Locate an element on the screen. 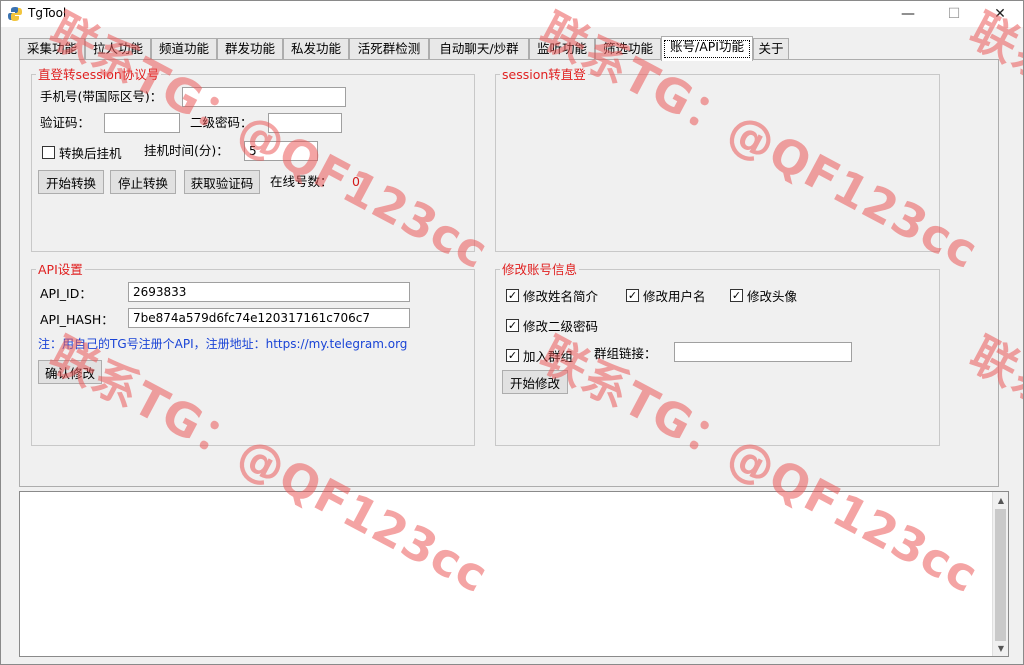  hang-after-convert-checkbox: 转换后挂机 is located at coordinates (82, 152).